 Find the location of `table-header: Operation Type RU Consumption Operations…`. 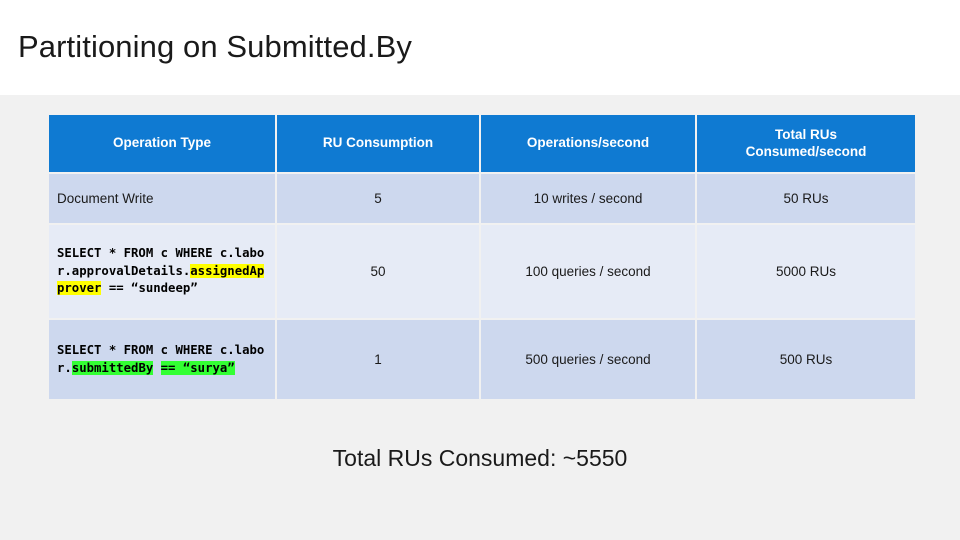

table-header: Operation Type RU Consumption Operations… is located at coordinates (482, 143).